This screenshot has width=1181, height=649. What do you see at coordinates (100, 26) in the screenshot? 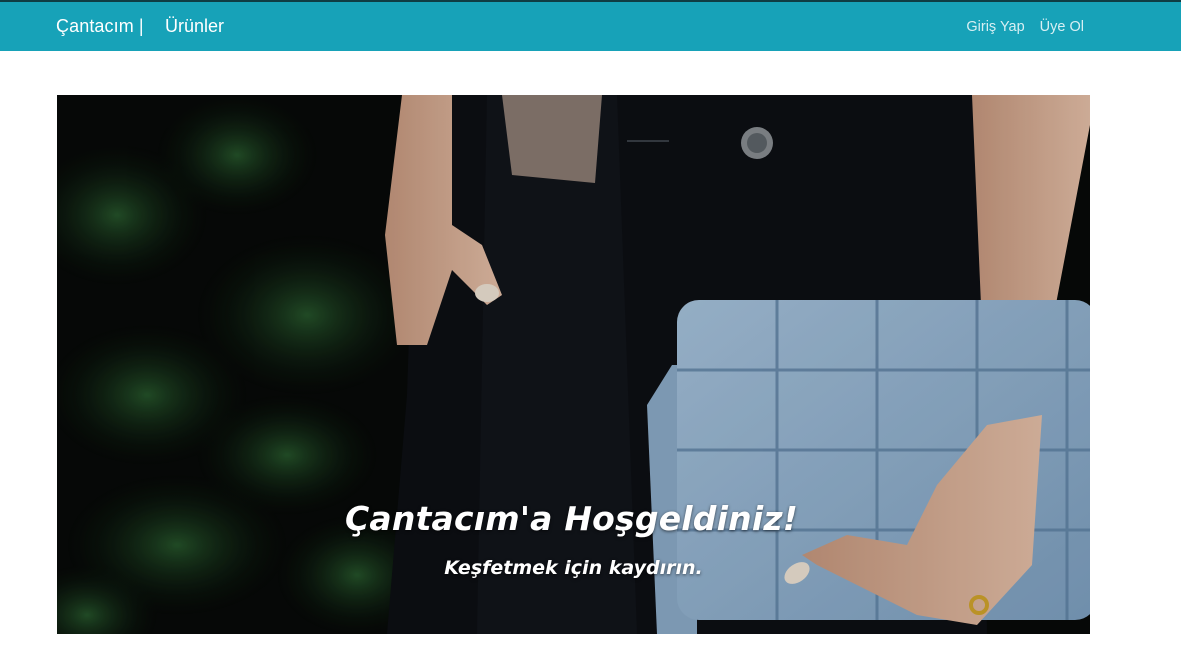
I see `brand-link: Çantacım |` at bounding box center [100, 26].